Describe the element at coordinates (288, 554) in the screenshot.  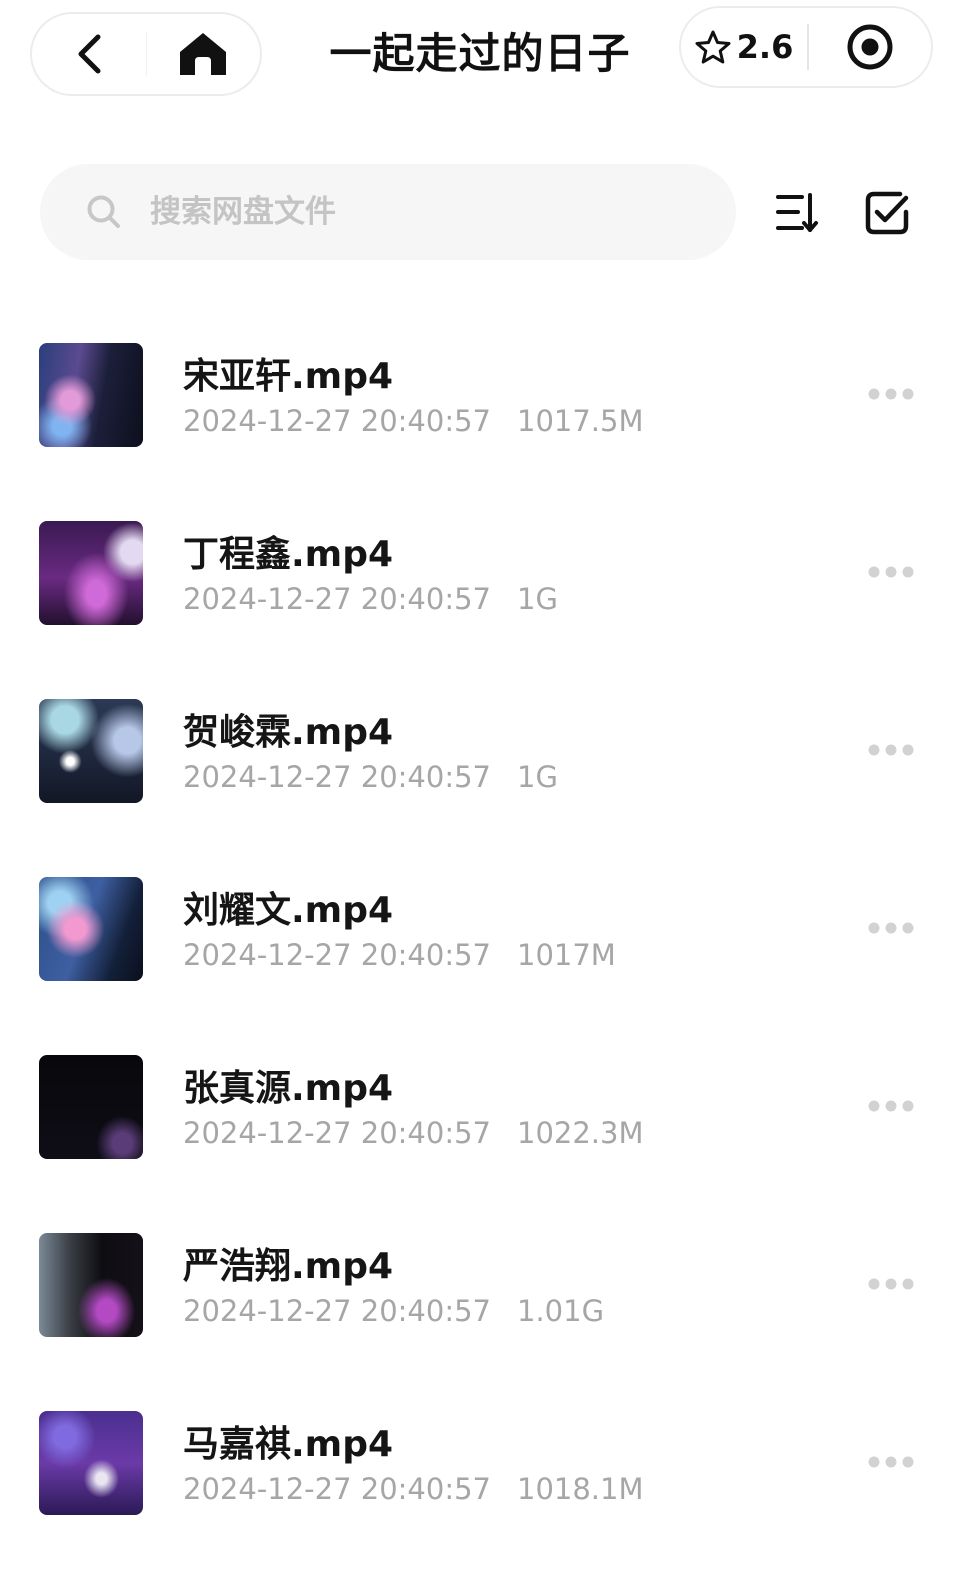
I see `file-name: 丁程鑫.mp4` at that location.